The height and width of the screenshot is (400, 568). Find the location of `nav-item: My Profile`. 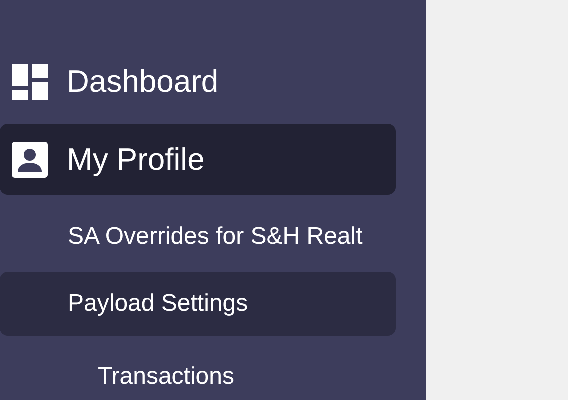

nav-item: My Profile is located at coordinates (198, 159).